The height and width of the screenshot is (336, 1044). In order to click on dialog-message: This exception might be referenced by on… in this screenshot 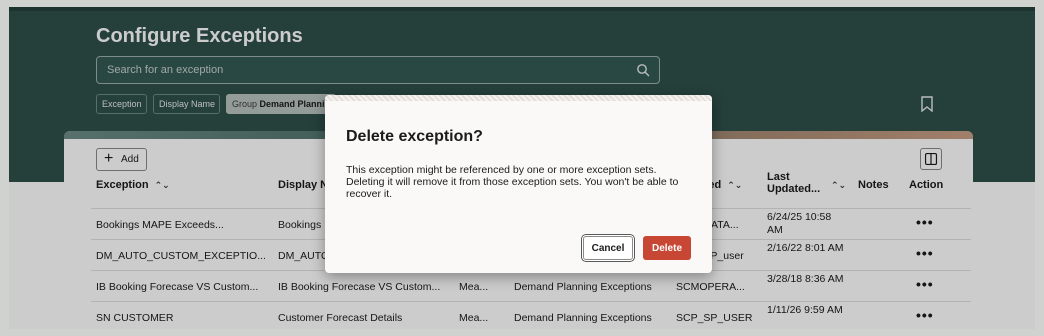, I will do `click(512, 182)`.